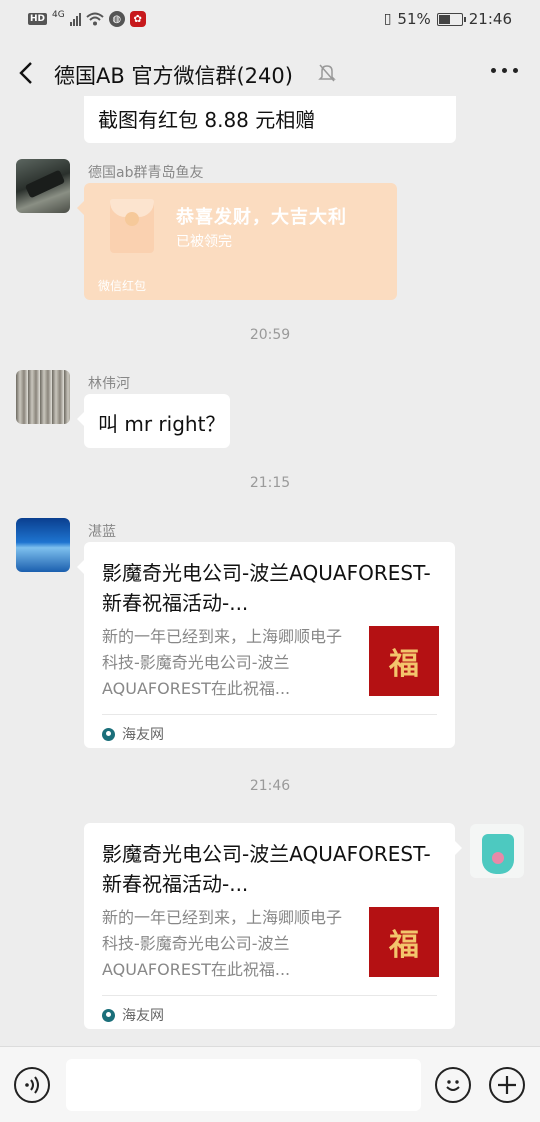  I want to click on partial-message-bubble: 截图有红包 8.88 元相赠, so click(270, 119).